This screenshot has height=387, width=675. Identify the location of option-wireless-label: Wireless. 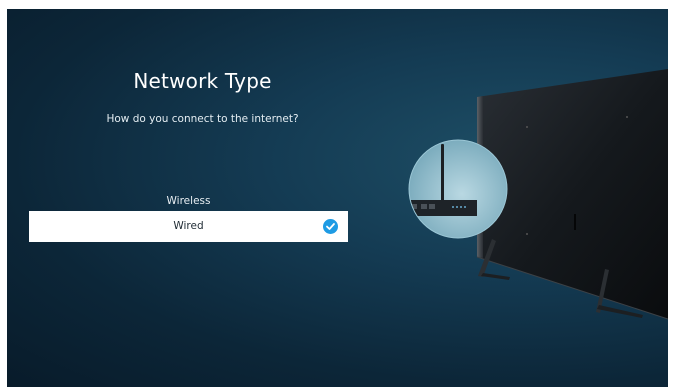
(188, 201).